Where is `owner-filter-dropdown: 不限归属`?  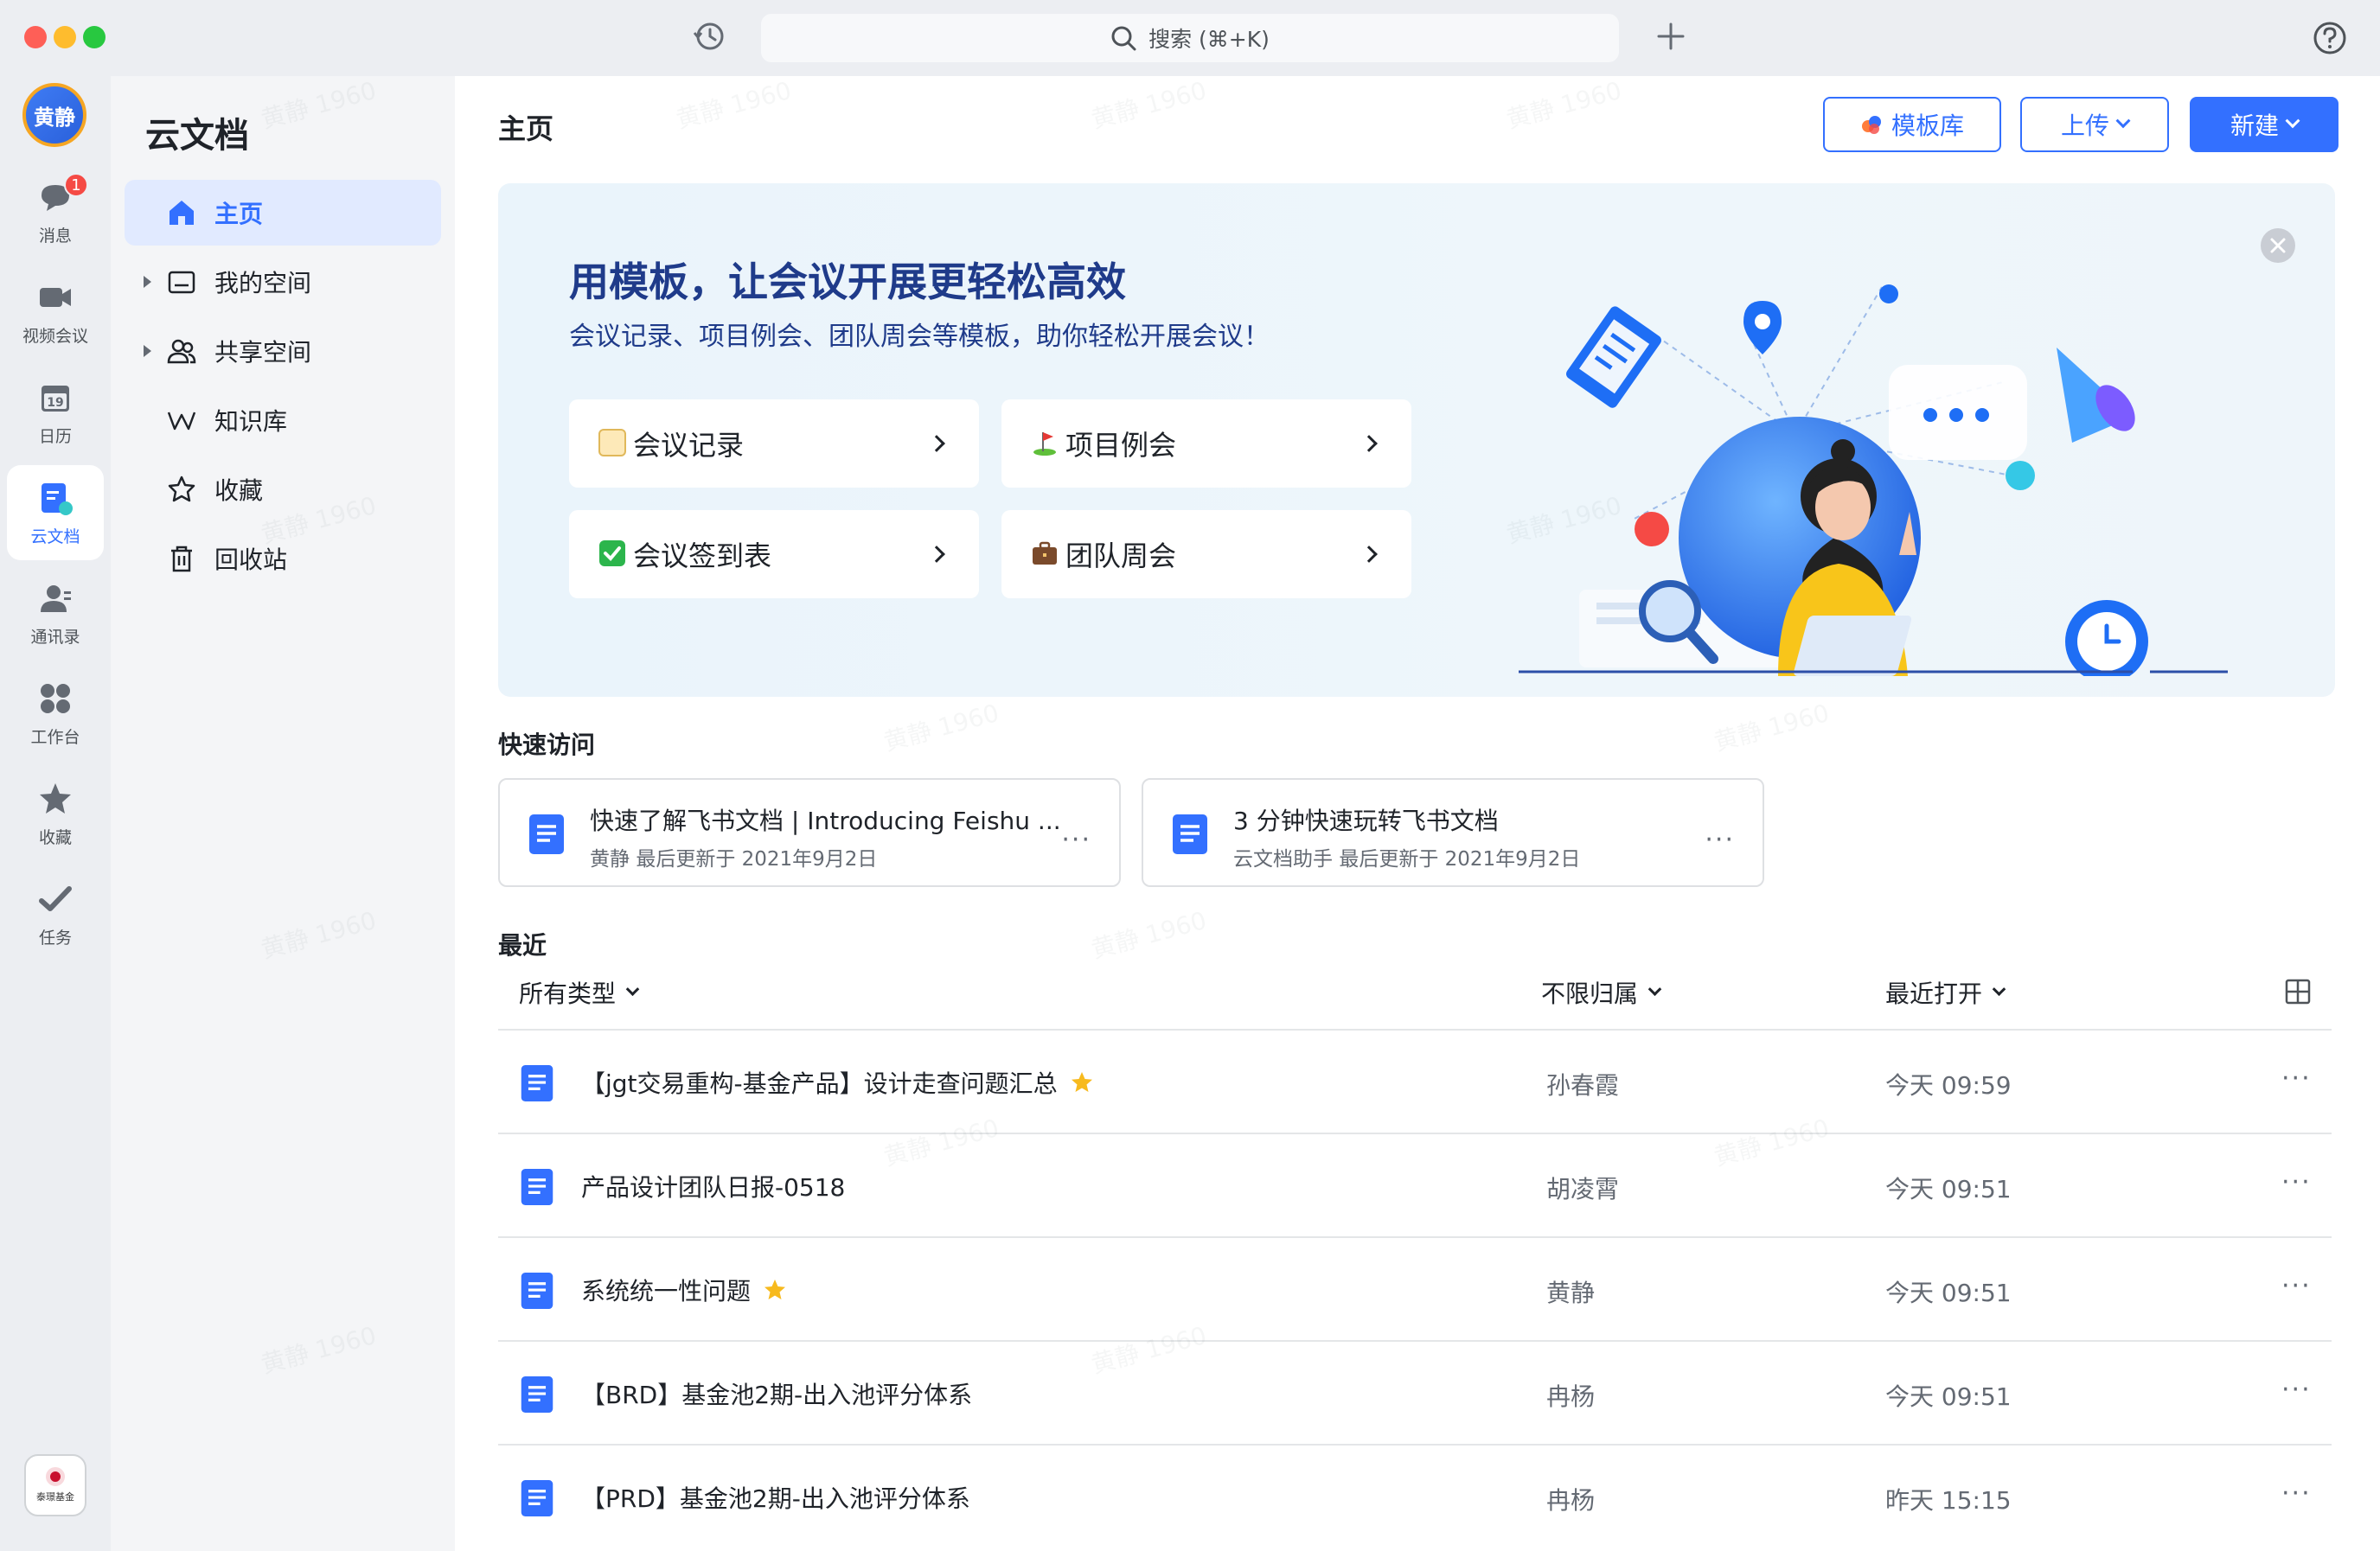 owner-filter-dropdown: 不限归属 is located at coordinates (1601, 992).